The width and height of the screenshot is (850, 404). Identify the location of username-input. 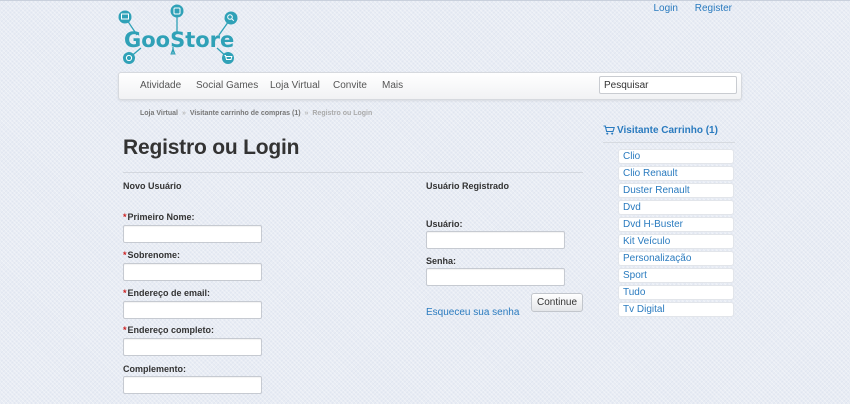
(495, 240).